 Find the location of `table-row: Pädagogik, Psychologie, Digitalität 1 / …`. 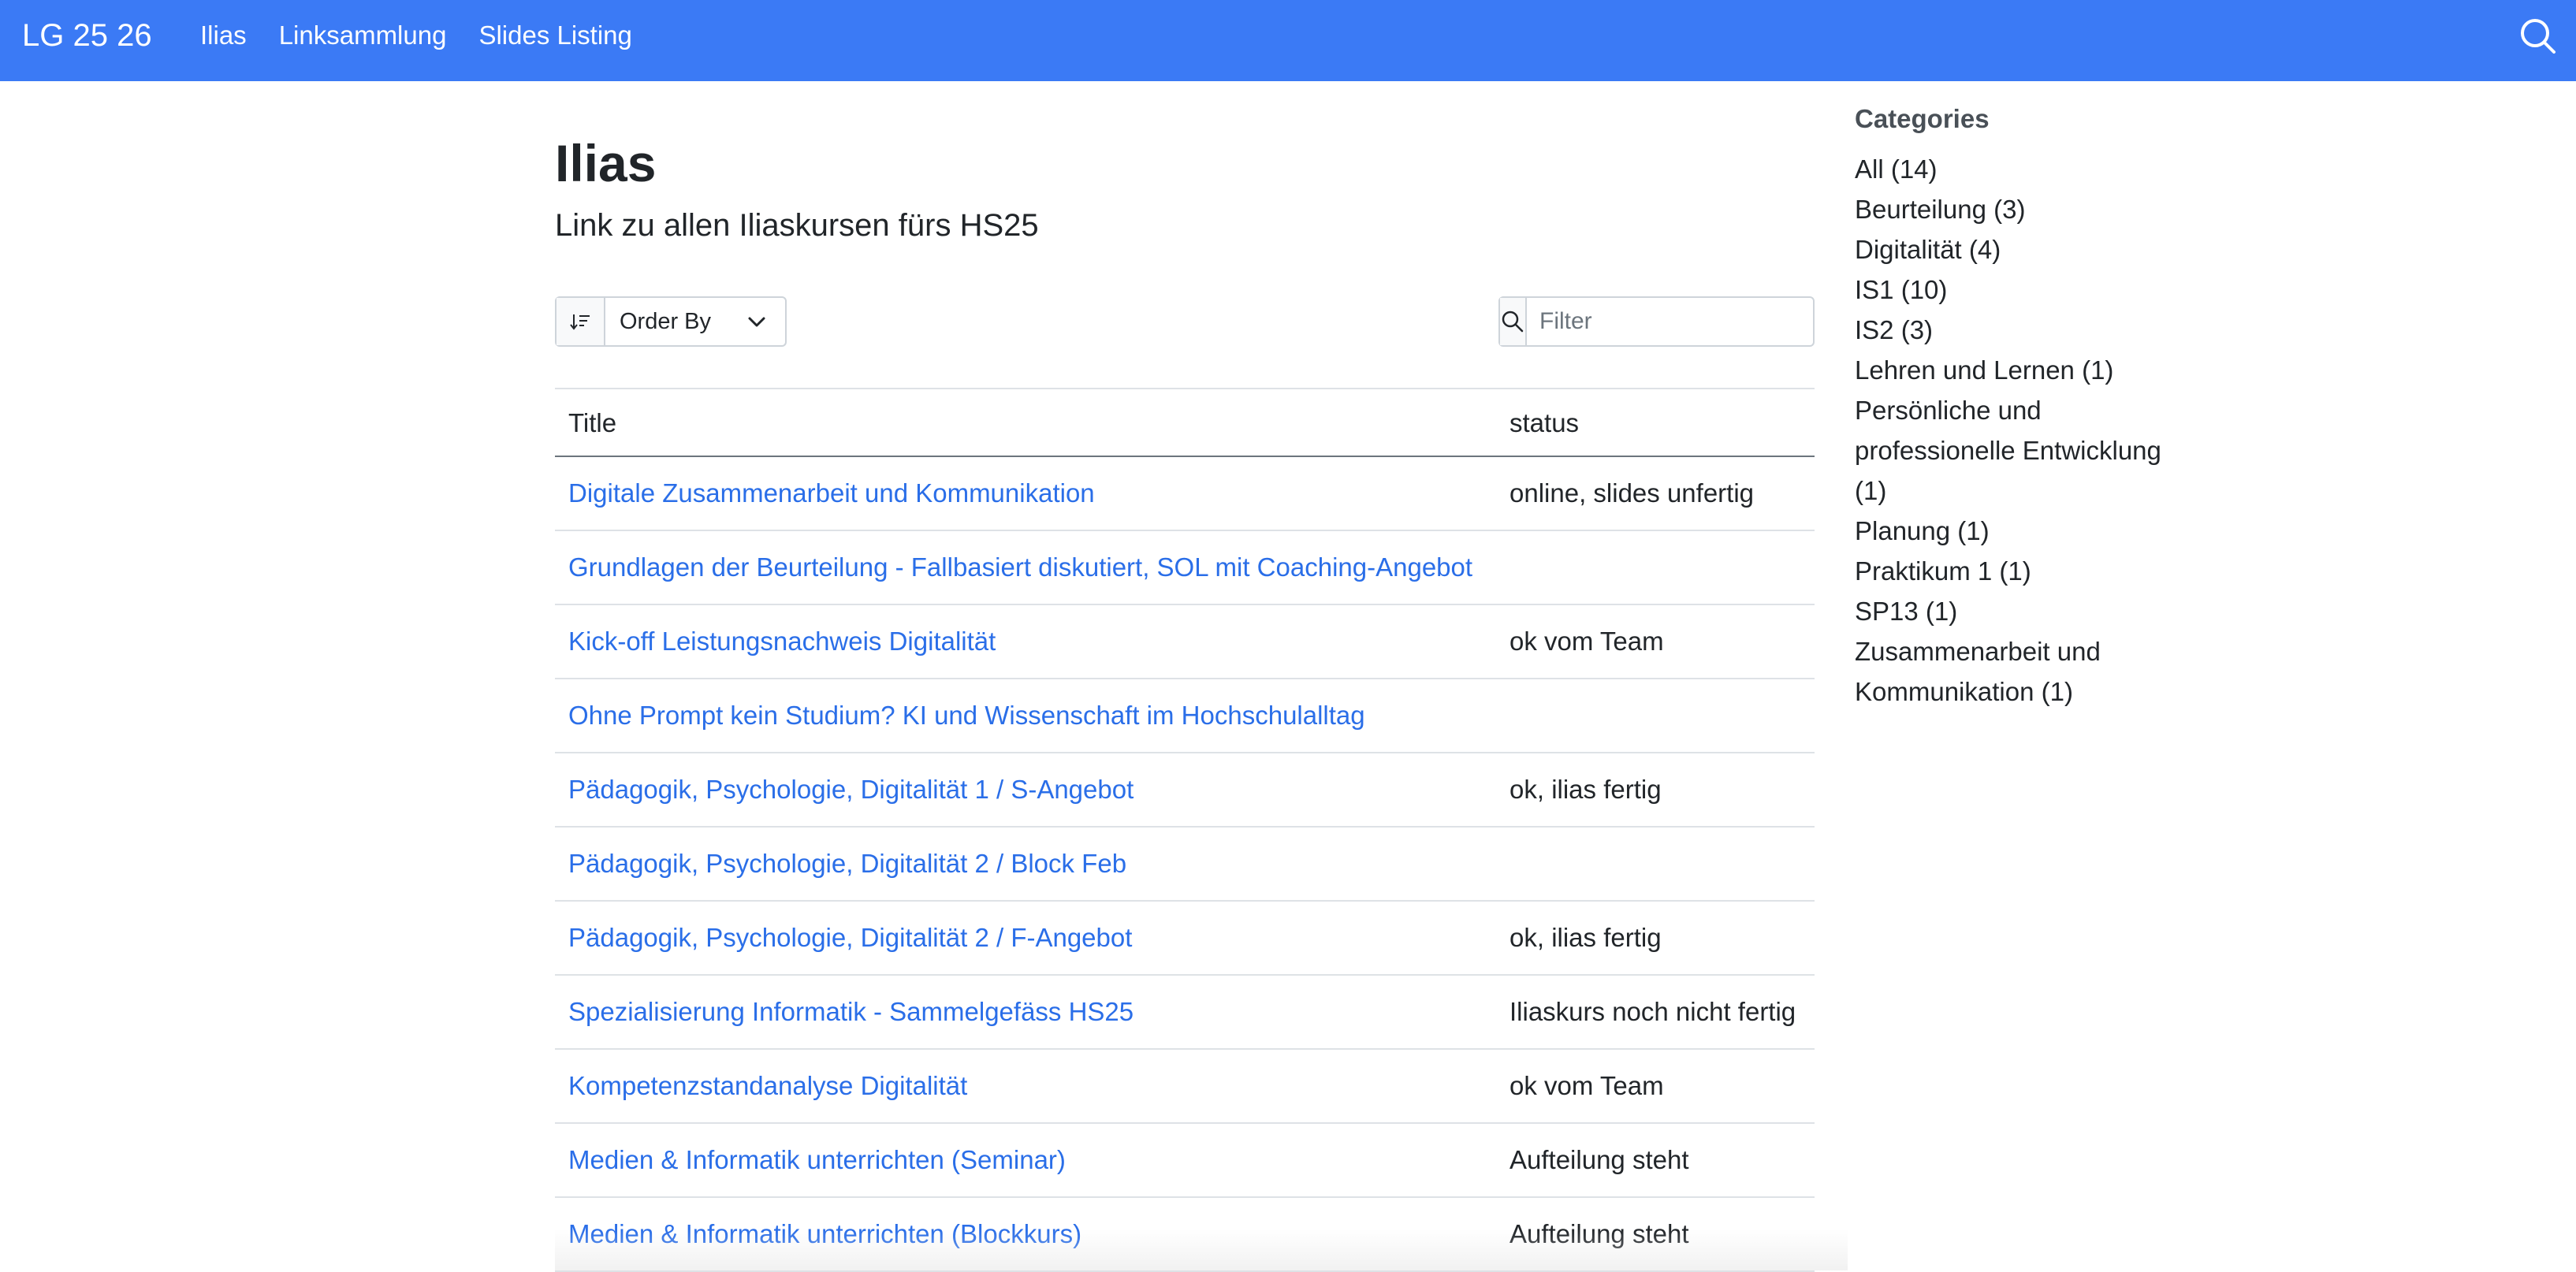

table-row: Pädagogik, Psychologie, Digitalität 1 / … is located at coordinates (1185, 790).